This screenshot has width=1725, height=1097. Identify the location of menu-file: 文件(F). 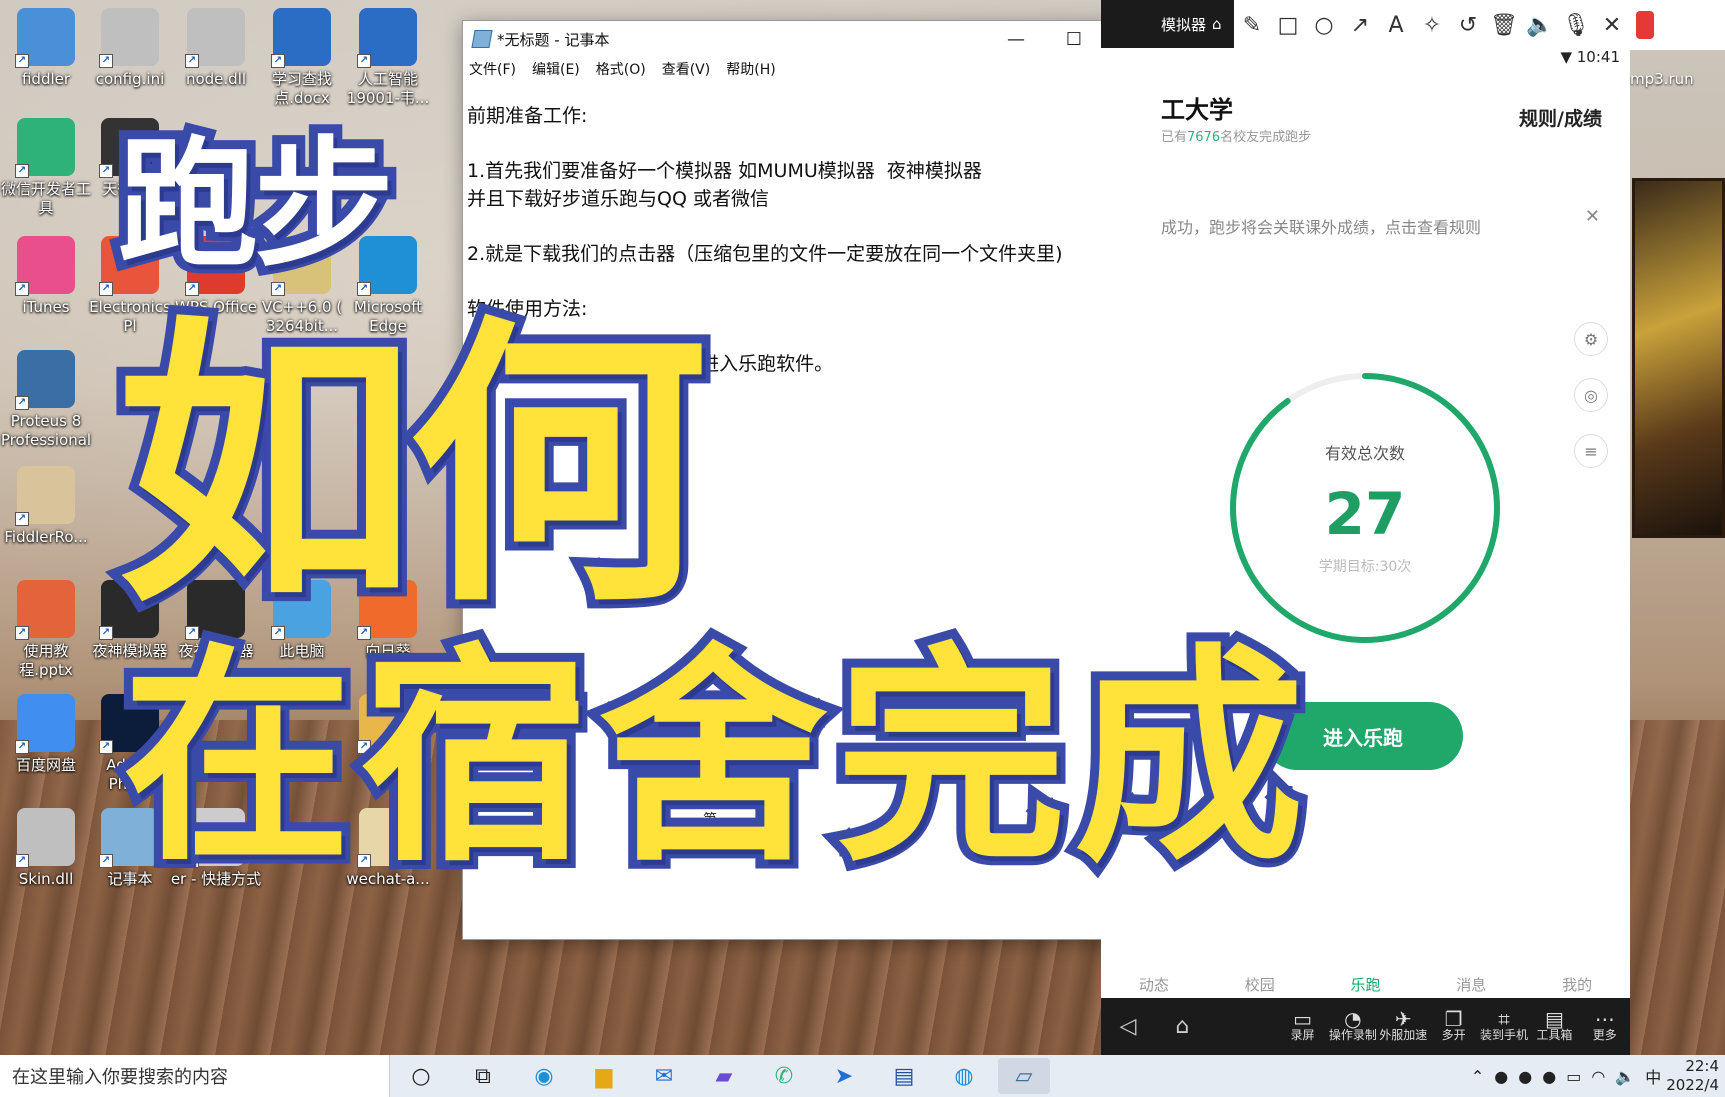
(492, 69).